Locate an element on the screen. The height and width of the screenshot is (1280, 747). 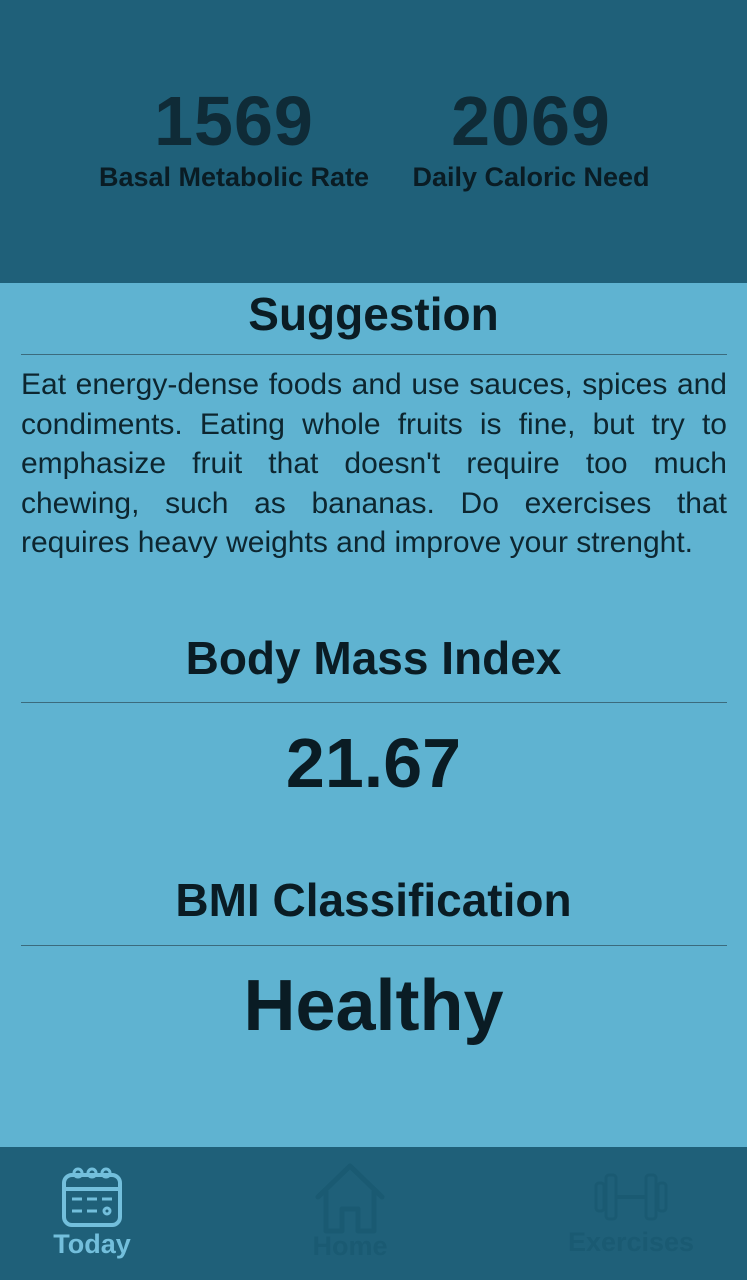
bottom-navigation: Today Home Exercises is located at coordinates (373, 1213).